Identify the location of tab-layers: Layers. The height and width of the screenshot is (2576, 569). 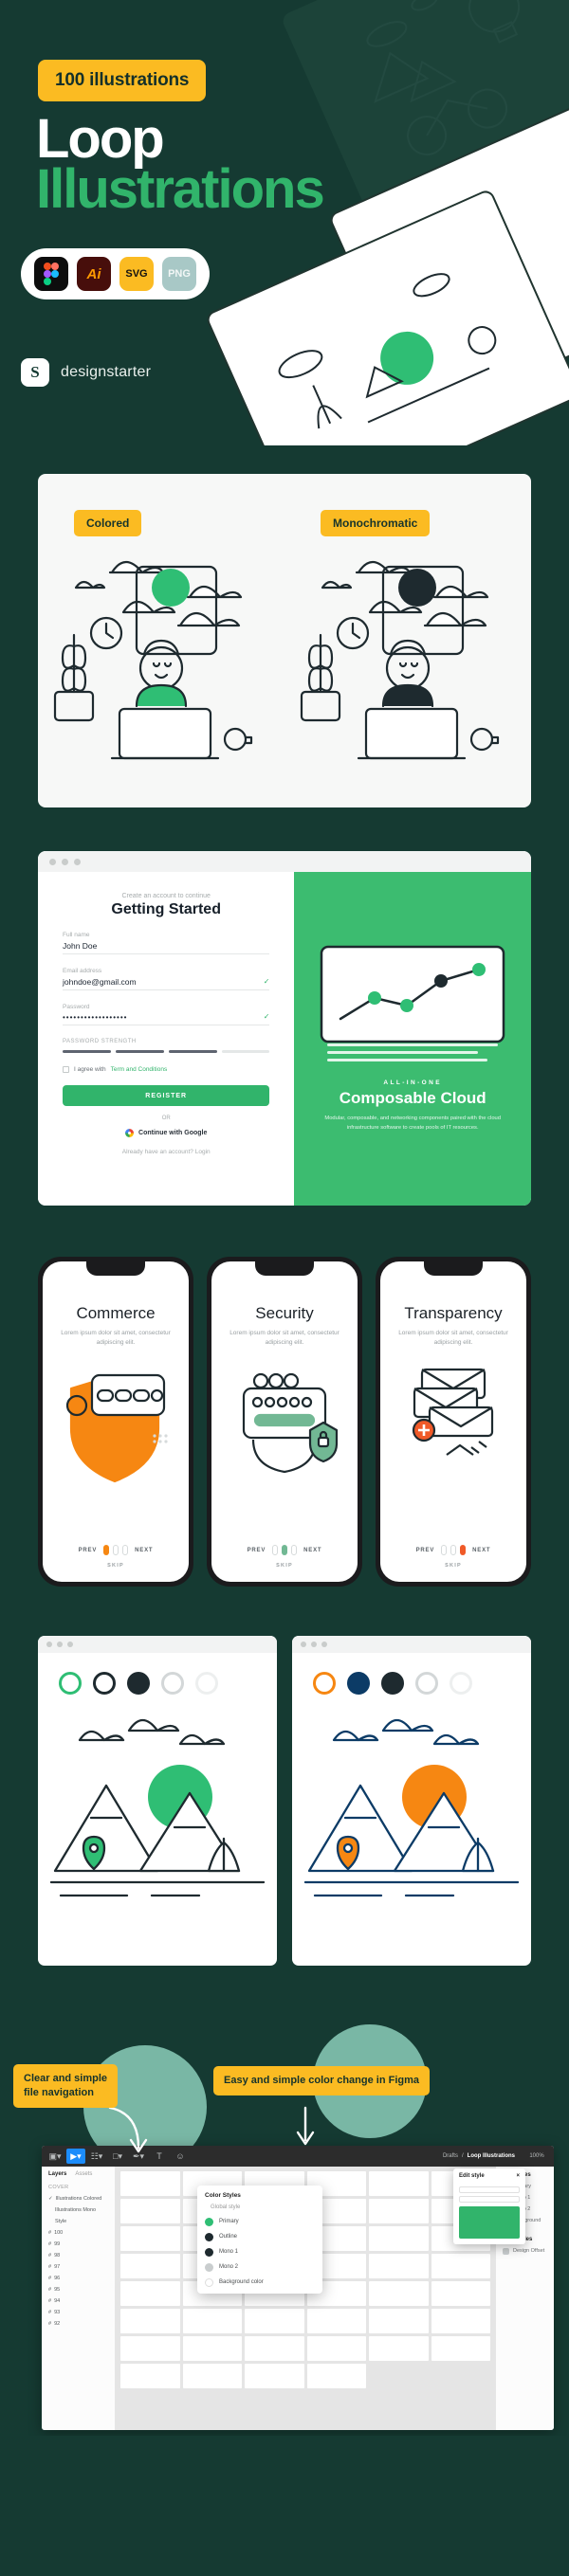
(57, 2174).